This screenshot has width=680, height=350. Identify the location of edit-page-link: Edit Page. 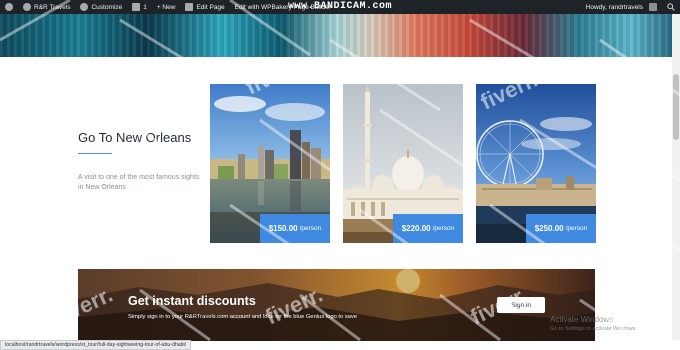
(204, 7).